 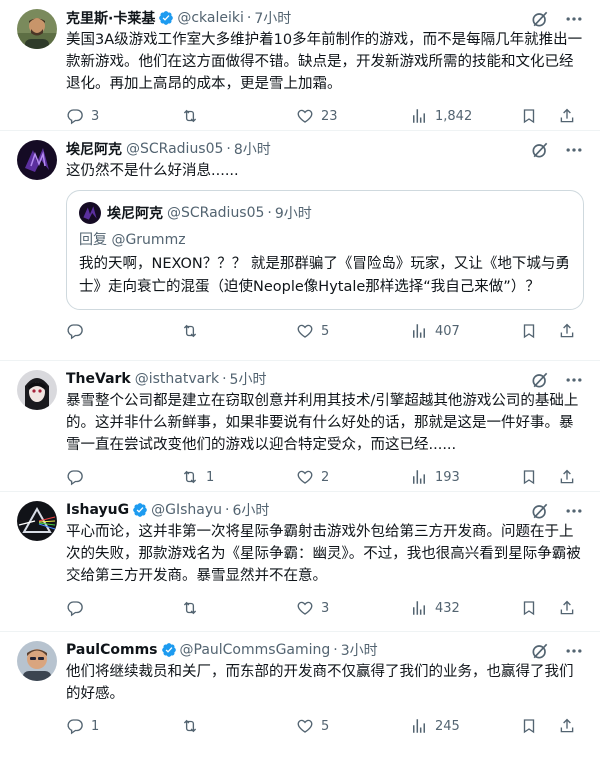 What do you see at coordinates (465, 608) in the screenshot?
I see `views-button: 432` at bounding box center [465, 608].